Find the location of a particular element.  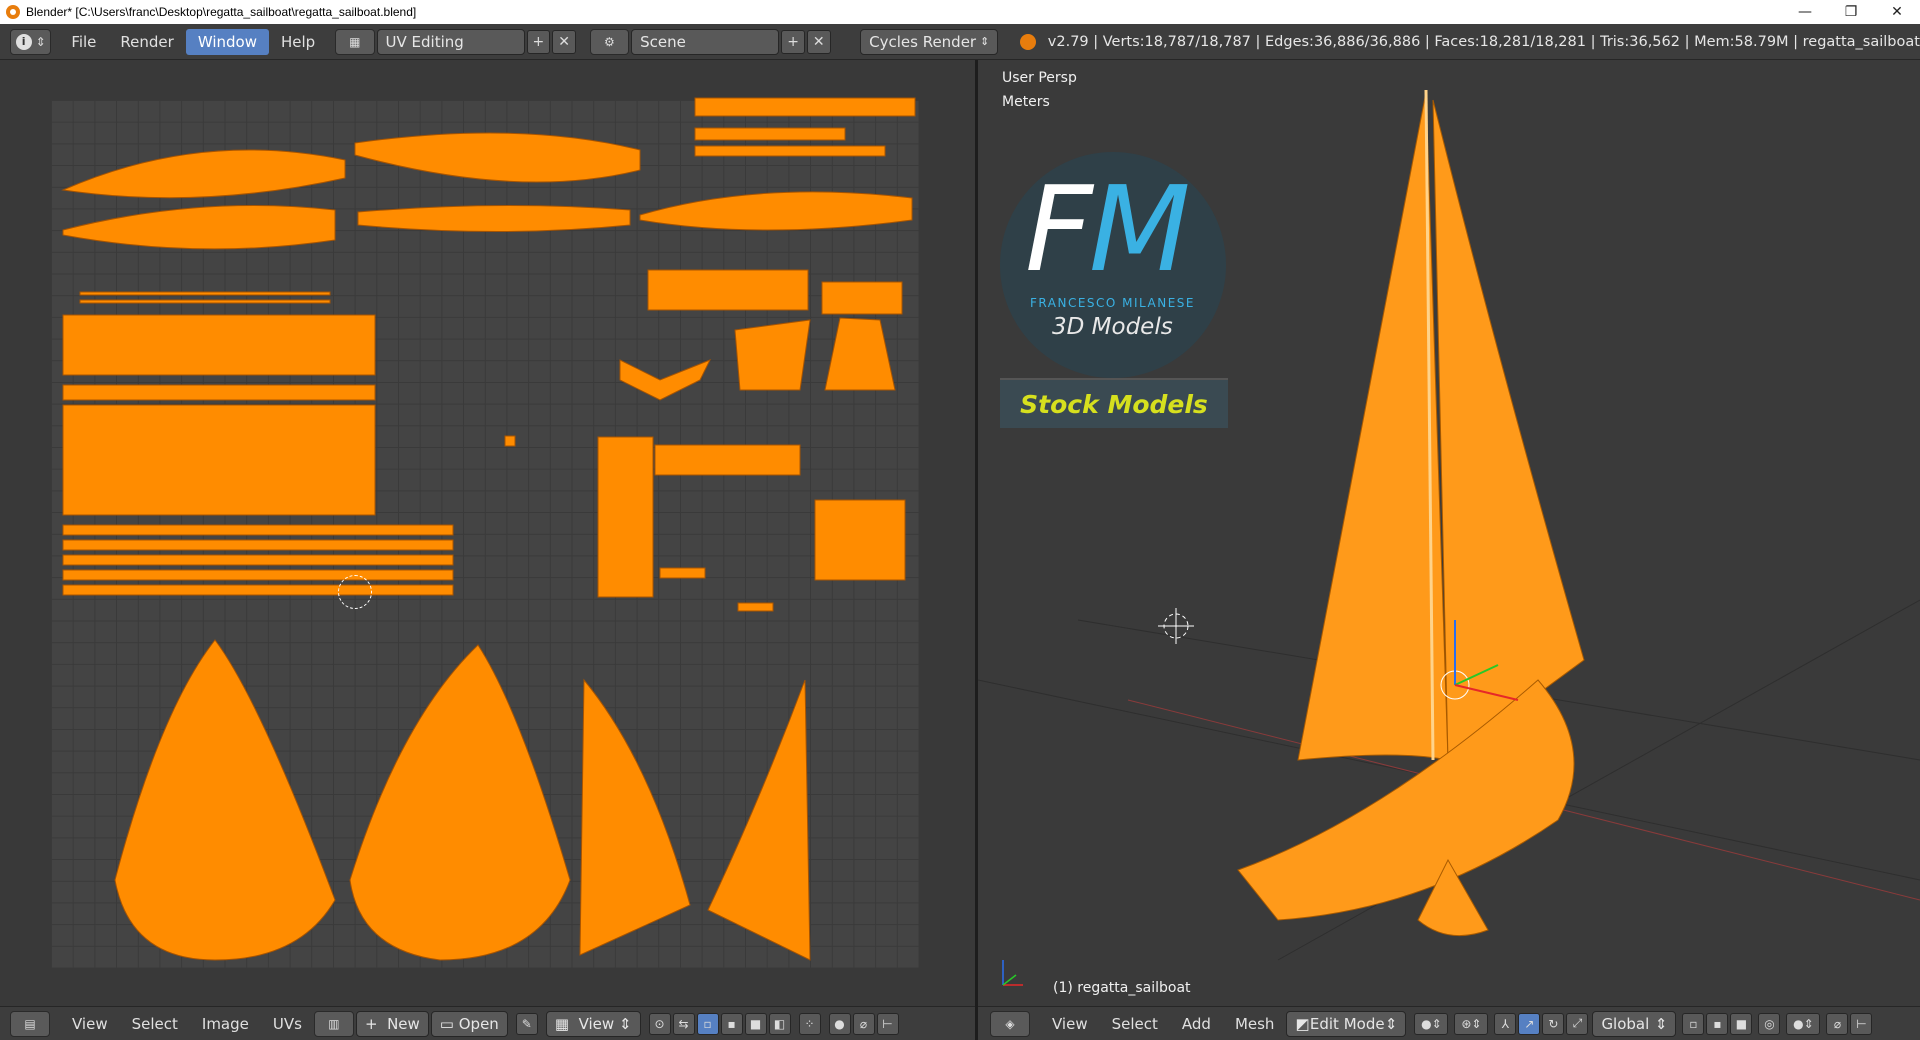

uv-island-tiny is located at coordinates (510, 441).